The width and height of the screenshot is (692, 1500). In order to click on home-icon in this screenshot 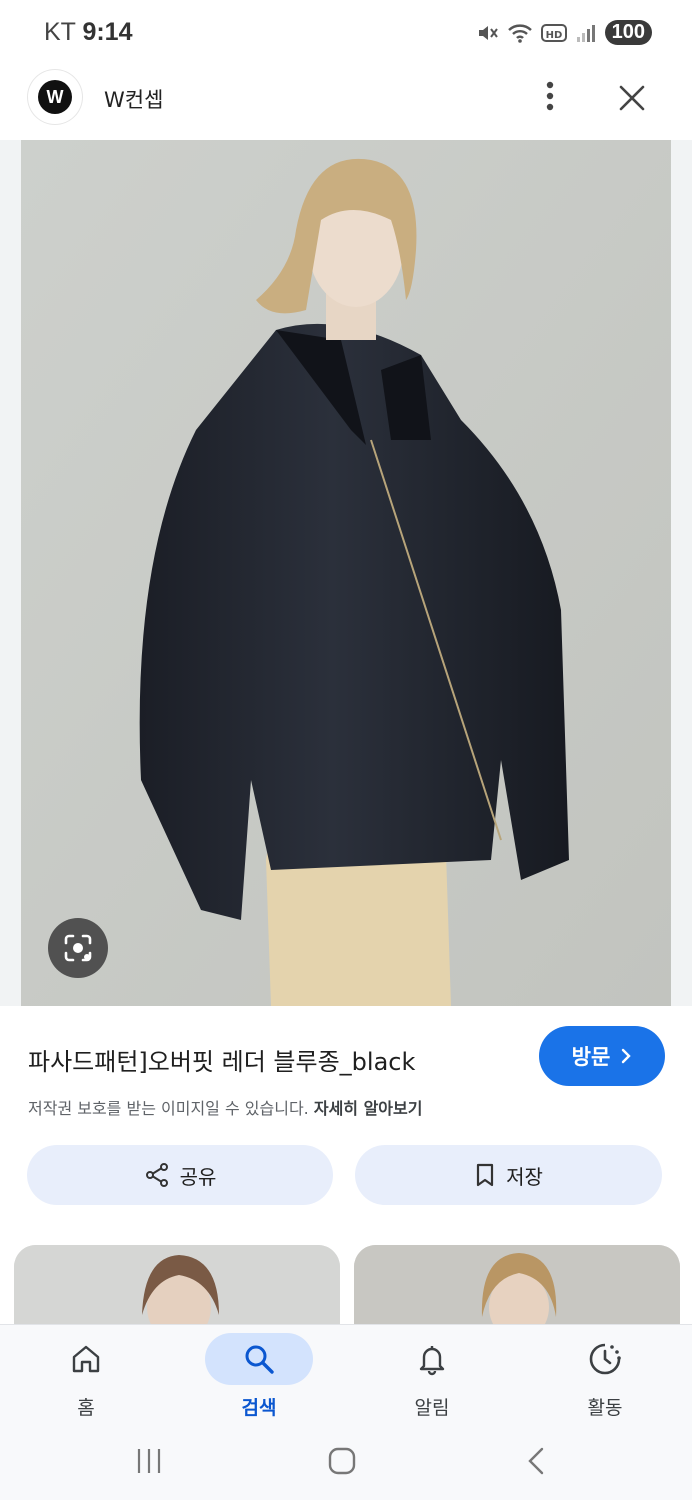, I will do `click(86, 1359)`.